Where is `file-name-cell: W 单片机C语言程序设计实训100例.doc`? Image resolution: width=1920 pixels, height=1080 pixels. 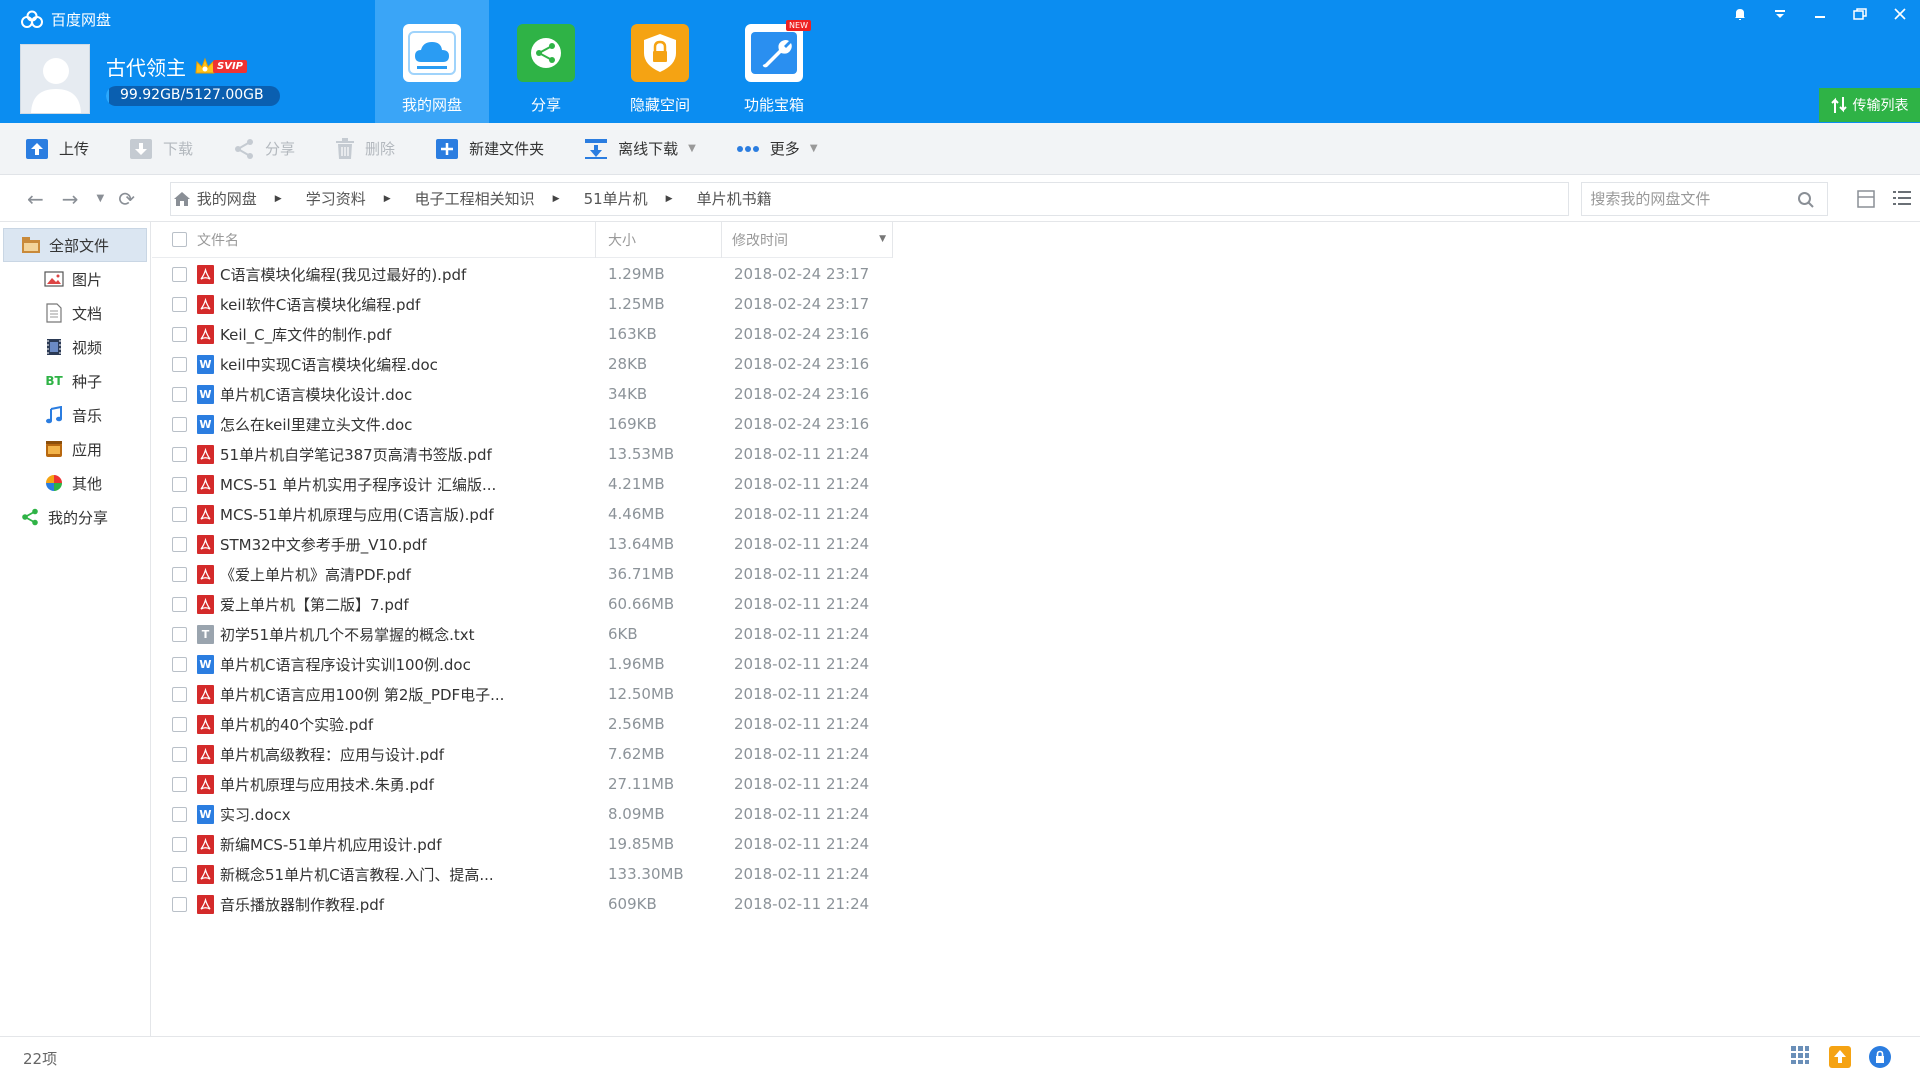
file-name-cell: W 单片机C语言程序设计实训100例.doc is located at coordinates (374, 664).